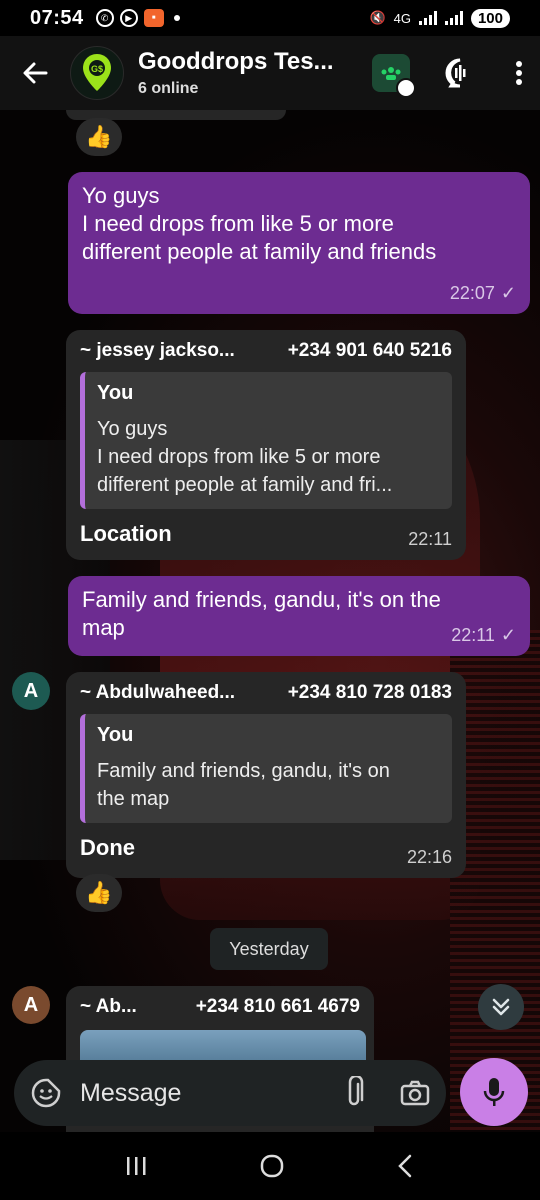 This screenshot has height=1200, width=540. What do you see at coordinates (57, 17) in the screenshot?
I see `status-time: 07:54` at bounding box center [57, 17].